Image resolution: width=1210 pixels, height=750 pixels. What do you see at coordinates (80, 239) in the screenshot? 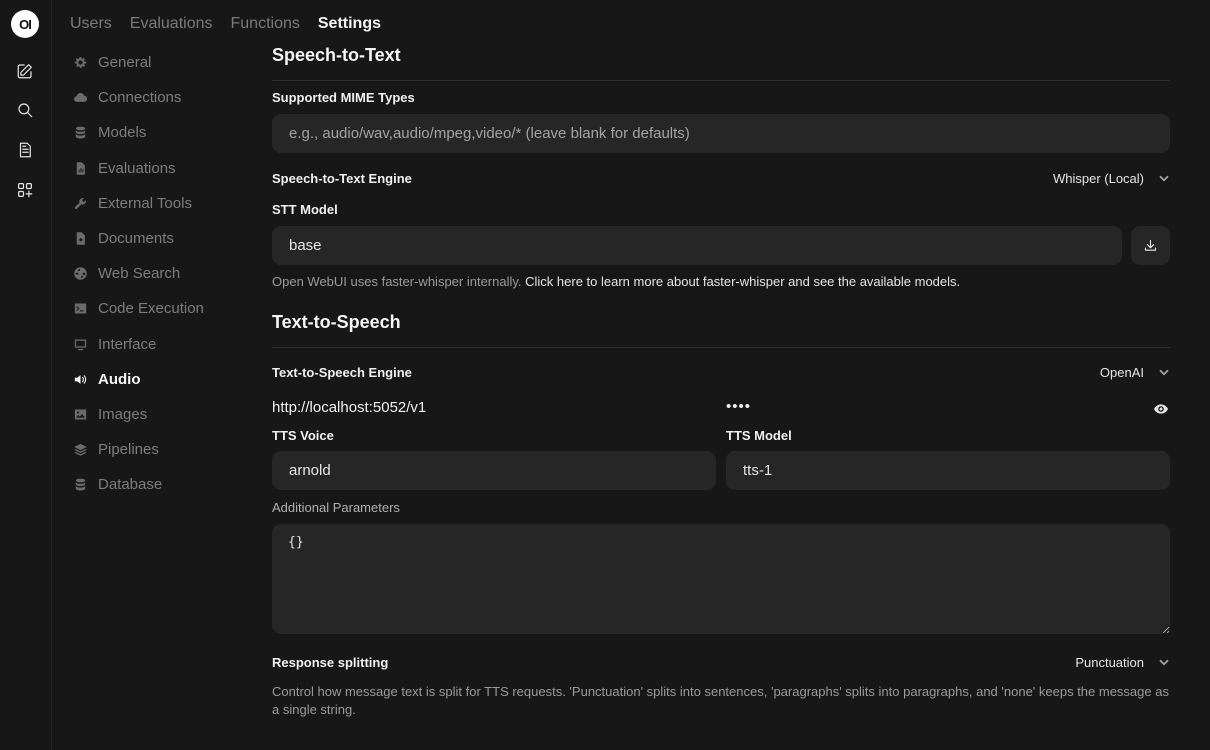
I see `document-icon` at bounding box center [80, 239].